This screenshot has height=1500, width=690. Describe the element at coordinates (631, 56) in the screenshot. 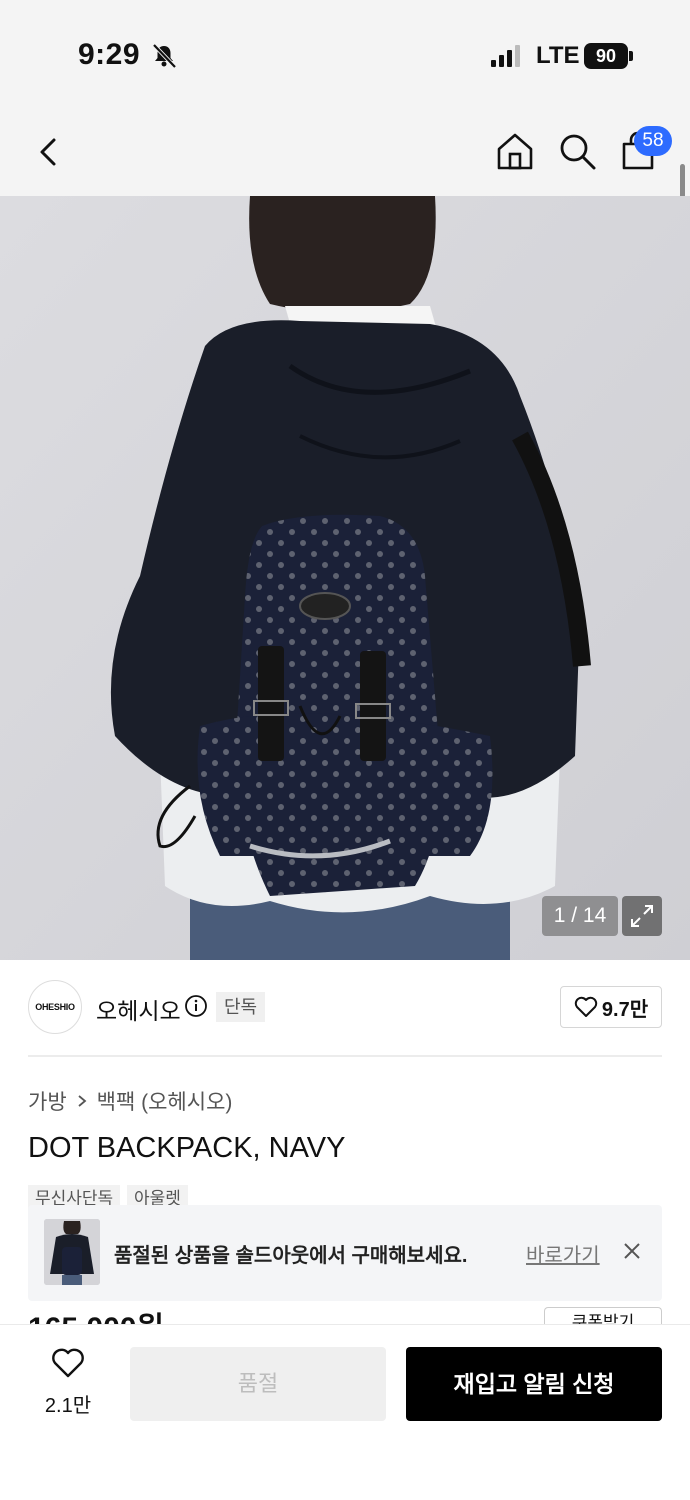

I see `battery-cap` at that location.